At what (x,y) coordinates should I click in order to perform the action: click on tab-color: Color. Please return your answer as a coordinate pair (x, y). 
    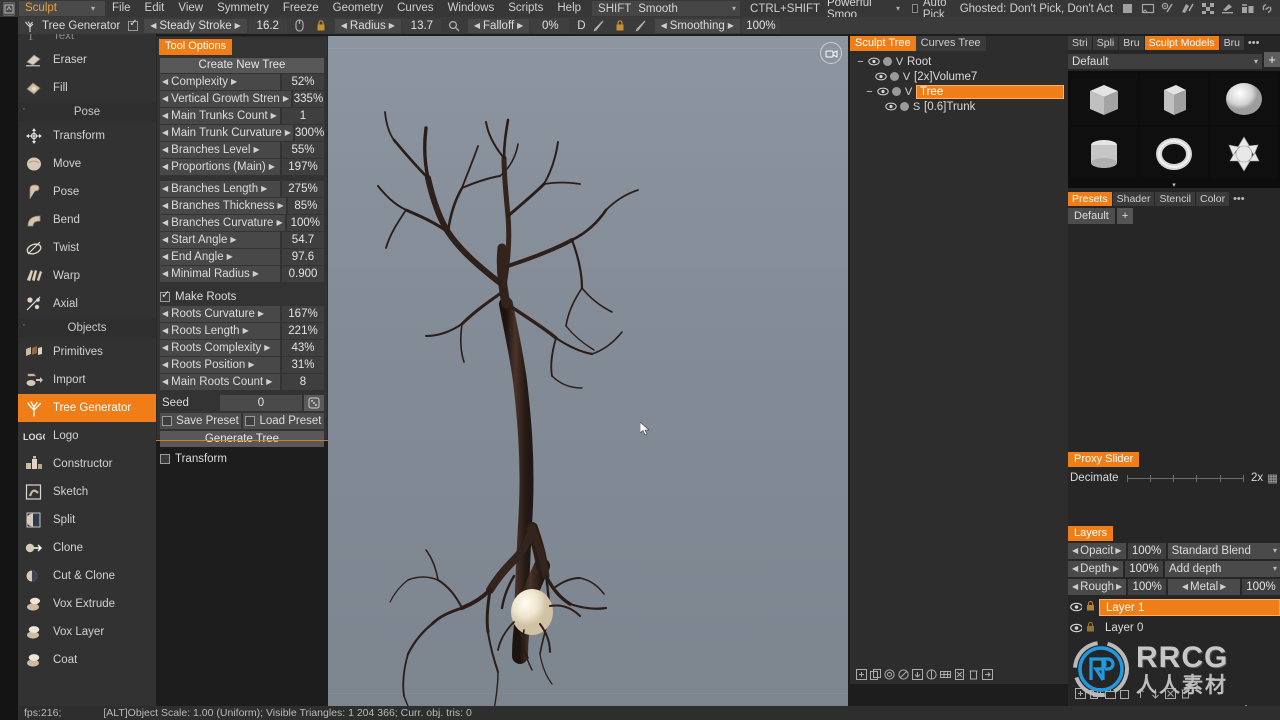
    Looking at the image, I should click on (1212, 199).